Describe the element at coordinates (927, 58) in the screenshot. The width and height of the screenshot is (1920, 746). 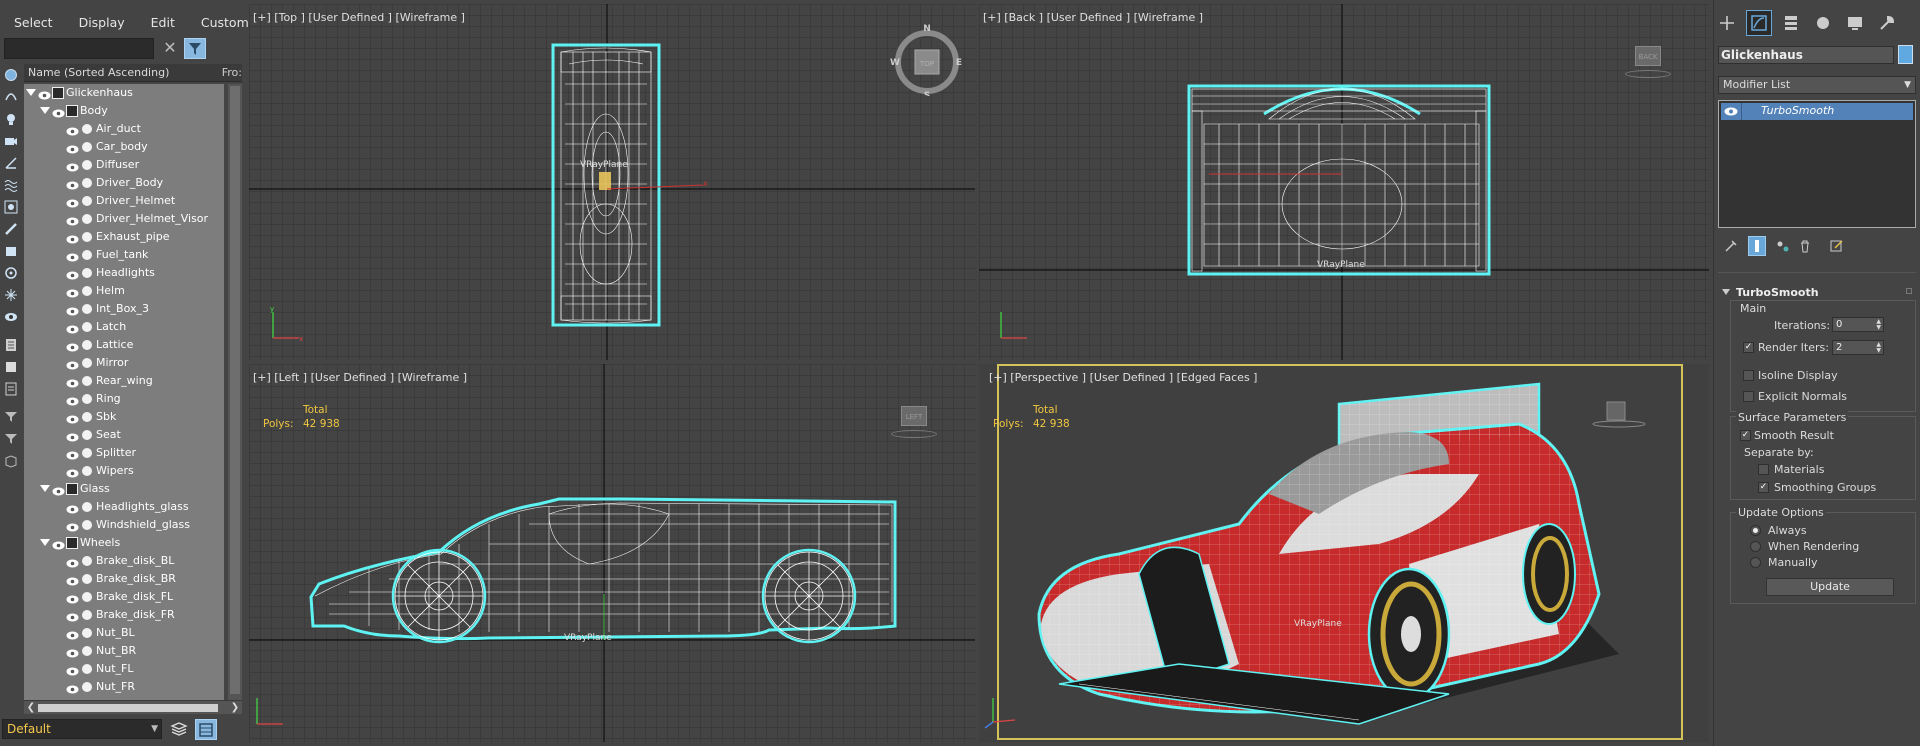
I see `viewcube-compass: TOP N S E W` at that location.